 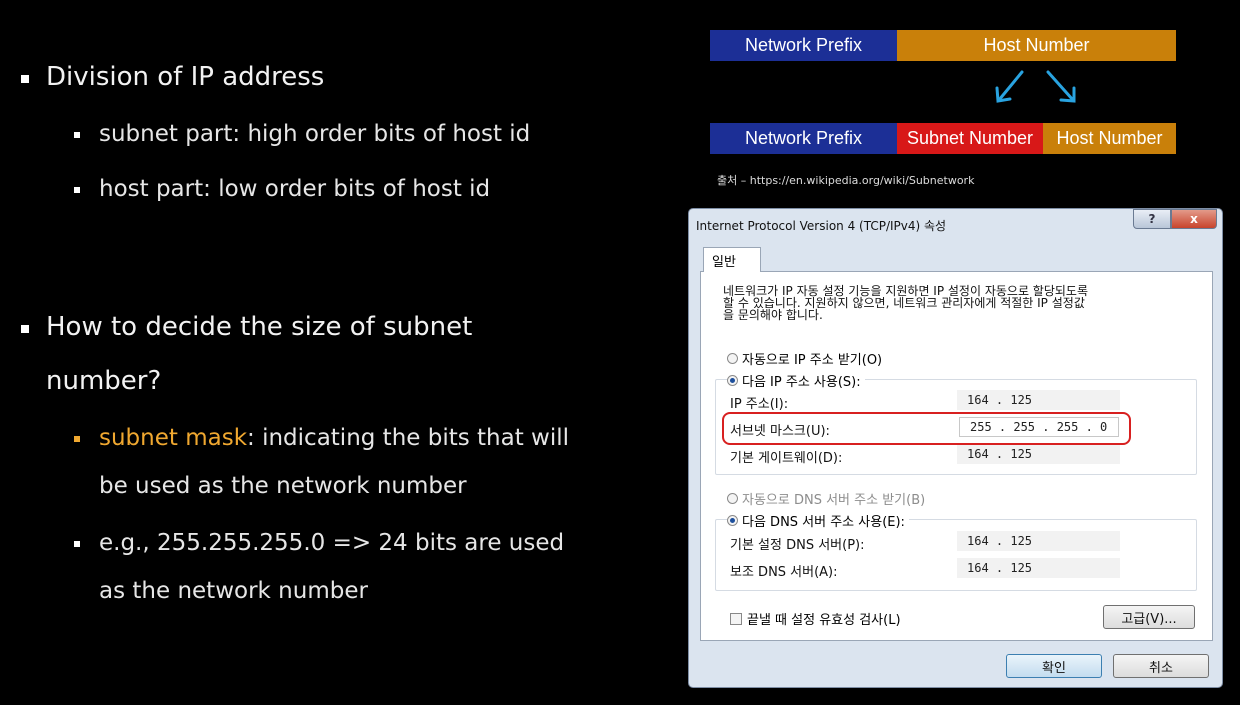 What do you see at coordinates (736, 618) in the screenshot?
I see `checkbox-icon` at bounding box center [736, 618].